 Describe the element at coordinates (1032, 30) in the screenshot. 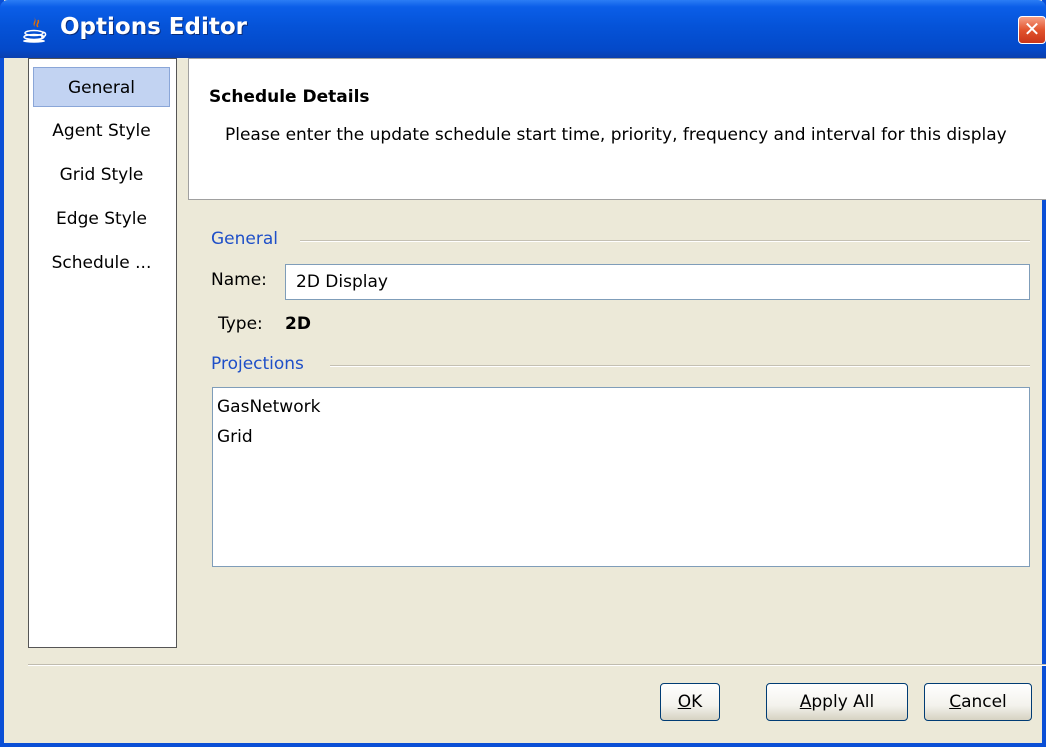

I see `close-button: ✕` at that location.